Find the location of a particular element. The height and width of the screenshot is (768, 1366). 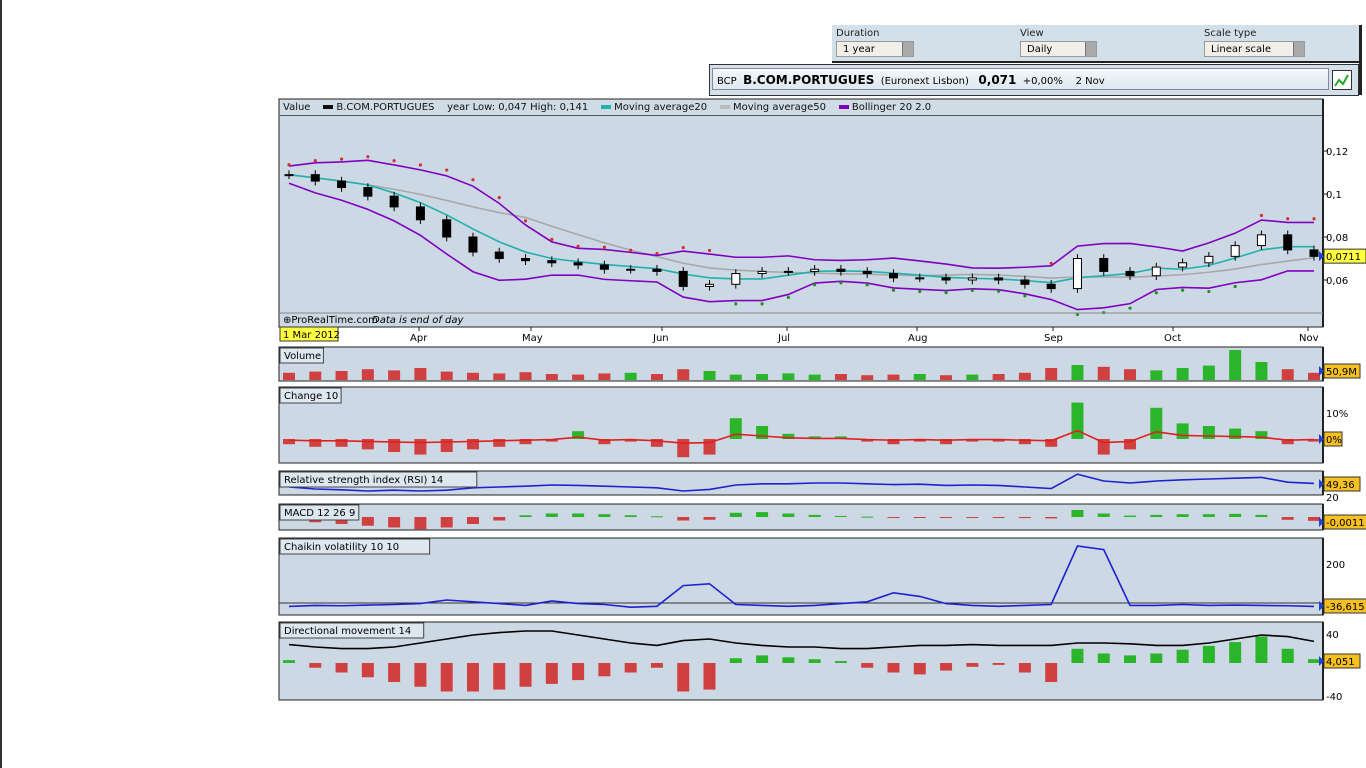

legend-ma20: Moving average20 is located at coordinates (661, 107).